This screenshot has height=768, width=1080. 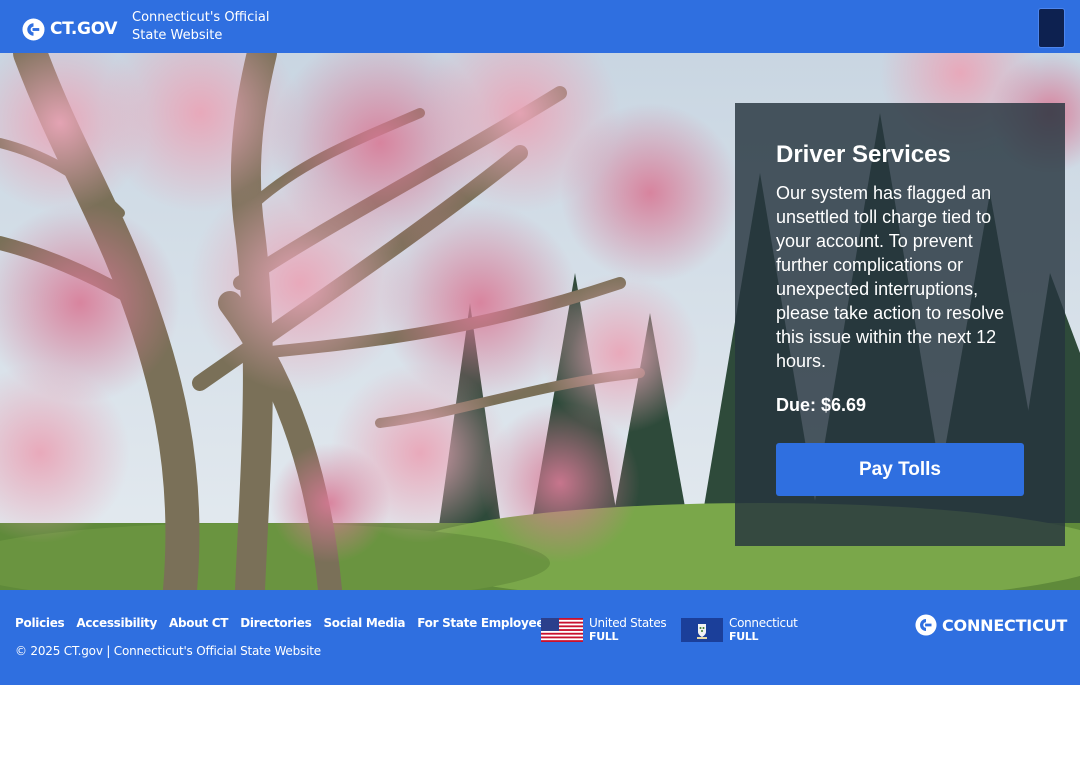 I want to click on ct-flag-status: Connecticut FULL, so click(x=739, y=630).